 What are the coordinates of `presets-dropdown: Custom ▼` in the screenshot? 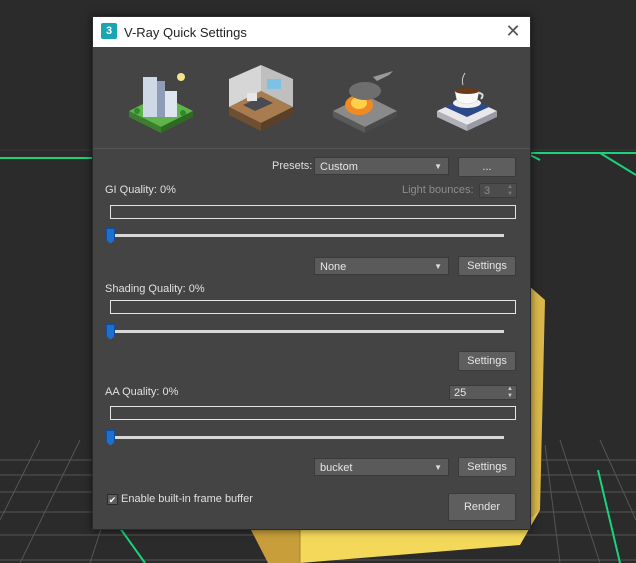 It's located at (381, 166).